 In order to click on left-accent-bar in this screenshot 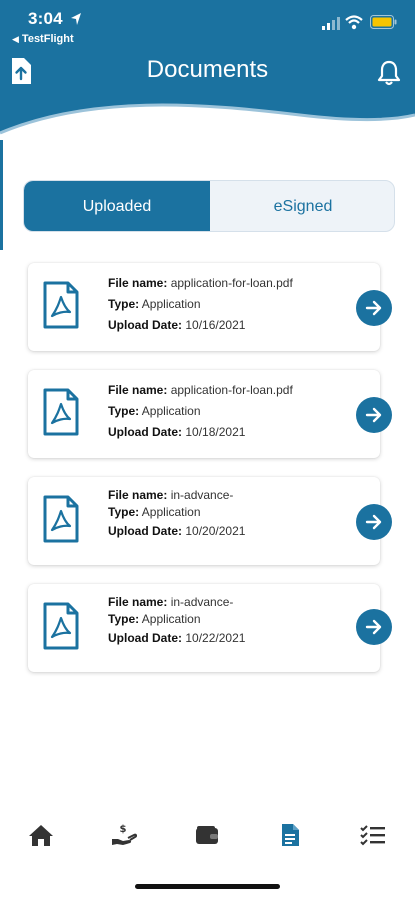, I will do `click(1, 195)`.